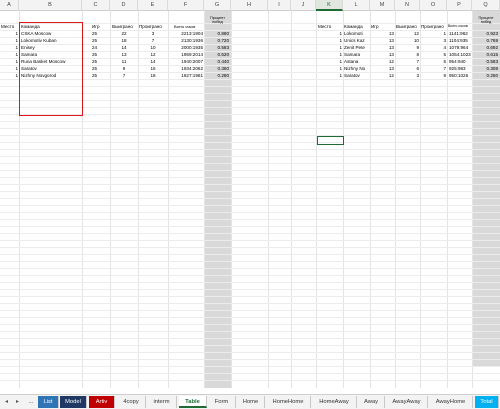  Describe the element at coordinates (122, 26) in the screenshot. I see `header-won: Выиграно` at that location.